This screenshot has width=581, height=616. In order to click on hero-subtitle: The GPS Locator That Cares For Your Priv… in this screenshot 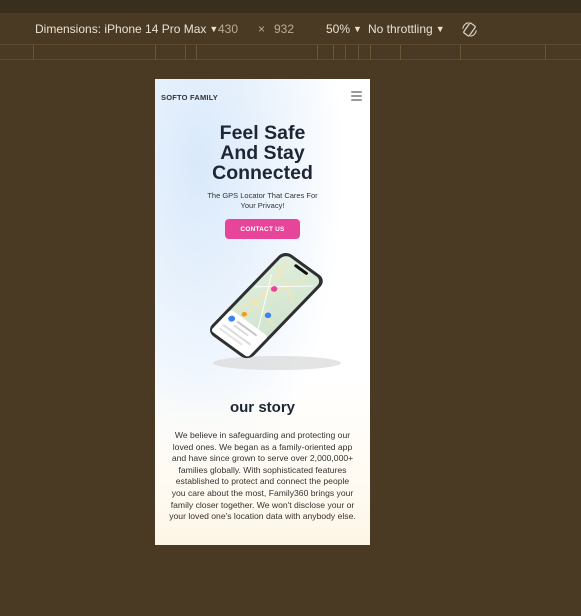, I will do `click(262, 200)`.